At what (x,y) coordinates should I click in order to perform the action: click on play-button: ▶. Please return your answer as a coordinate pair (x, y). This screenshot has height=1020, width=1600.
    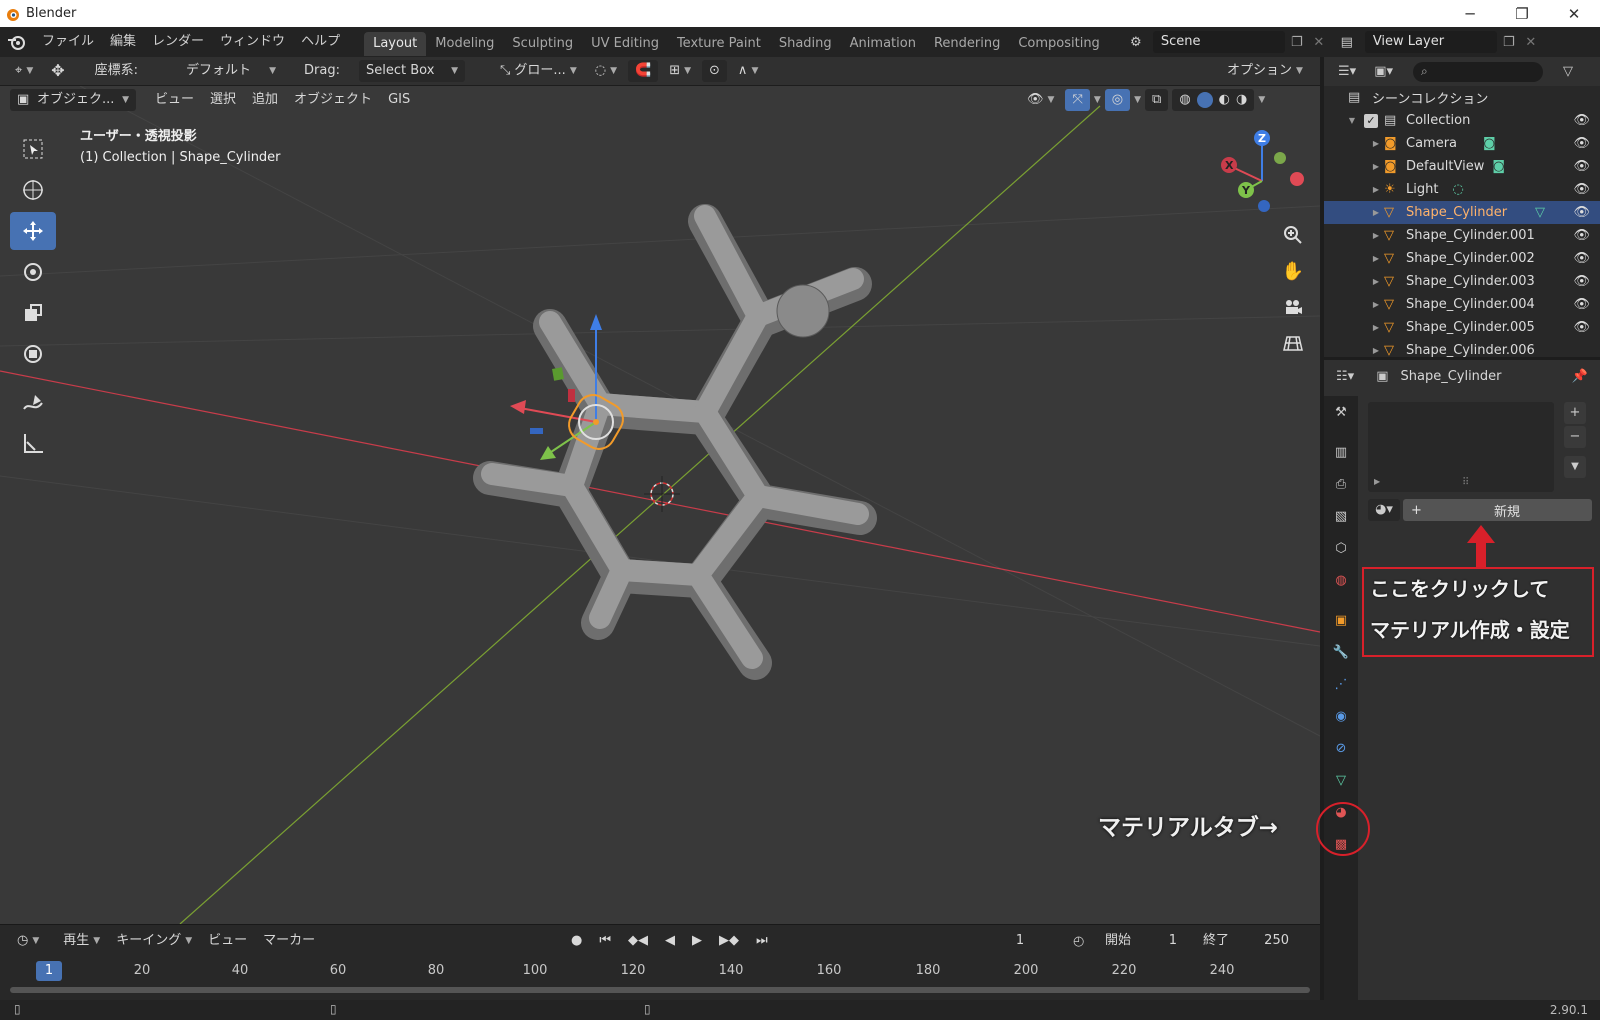
    Looking at the image, I should click on (697, 941).